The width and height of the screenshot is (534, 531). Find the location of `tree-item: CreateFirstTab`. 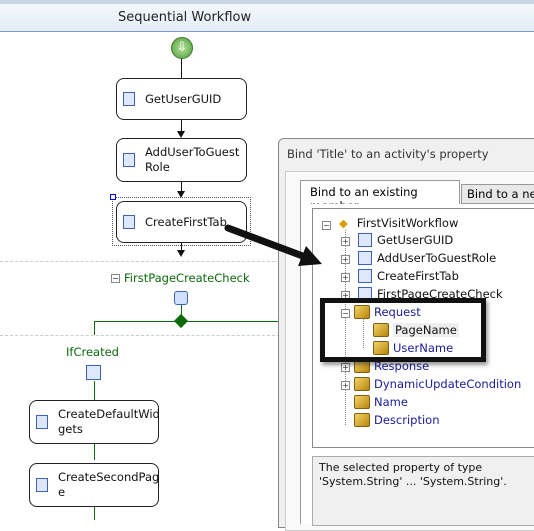

tree-item: CreateFirstTab is located at coordinates (408, 276).